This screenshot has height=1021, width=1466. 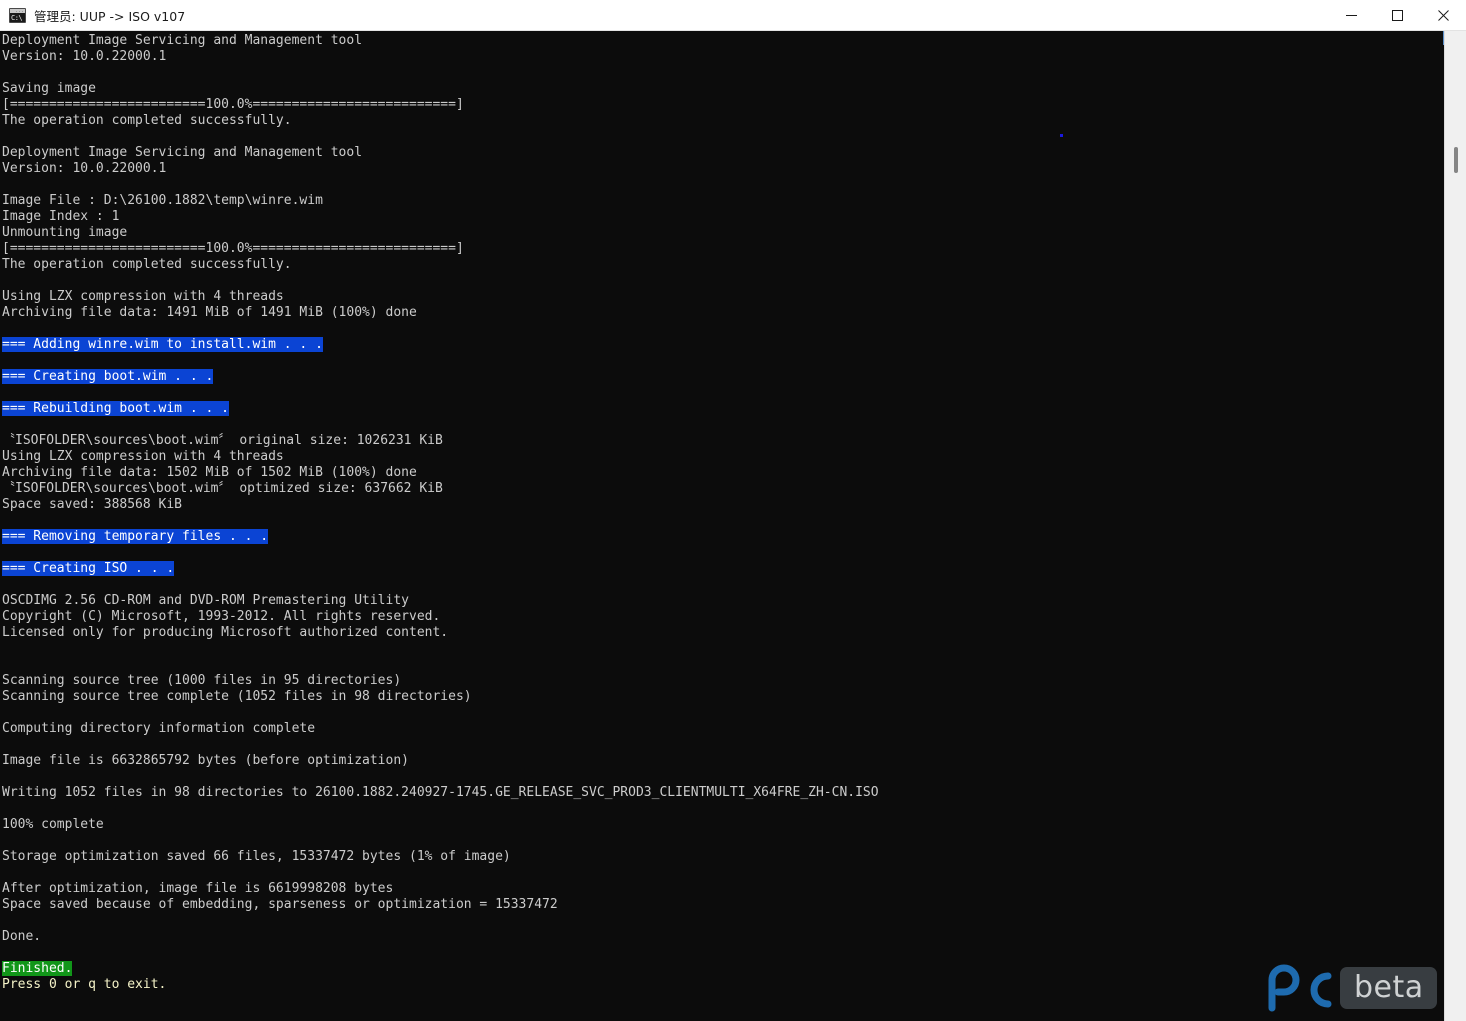 I want to click on pcbeta-beta-chip: beta, so click(x=1388, y=988).